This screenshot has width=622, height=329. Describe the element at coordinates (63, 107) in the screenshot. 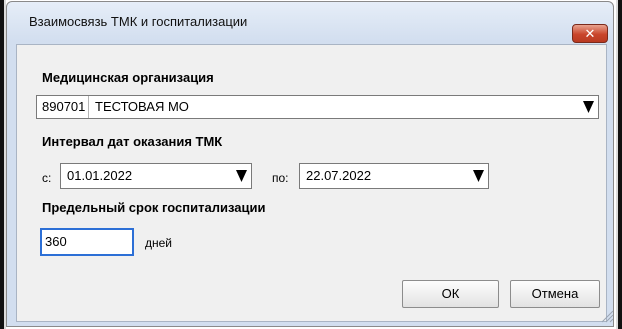

I see `org-code: 890701` at that location.